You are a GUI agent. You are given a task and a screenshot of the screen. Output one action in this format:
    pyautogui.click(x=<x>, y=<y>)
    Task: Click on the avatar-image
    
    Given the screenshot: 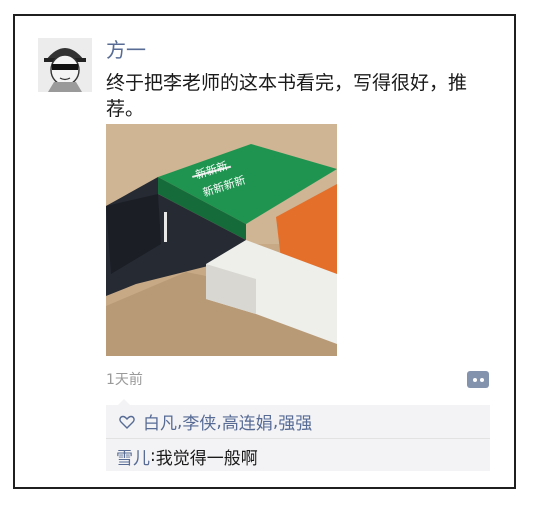 What is the action you would take?
    pyautogui.click(x=65, y=65)
    